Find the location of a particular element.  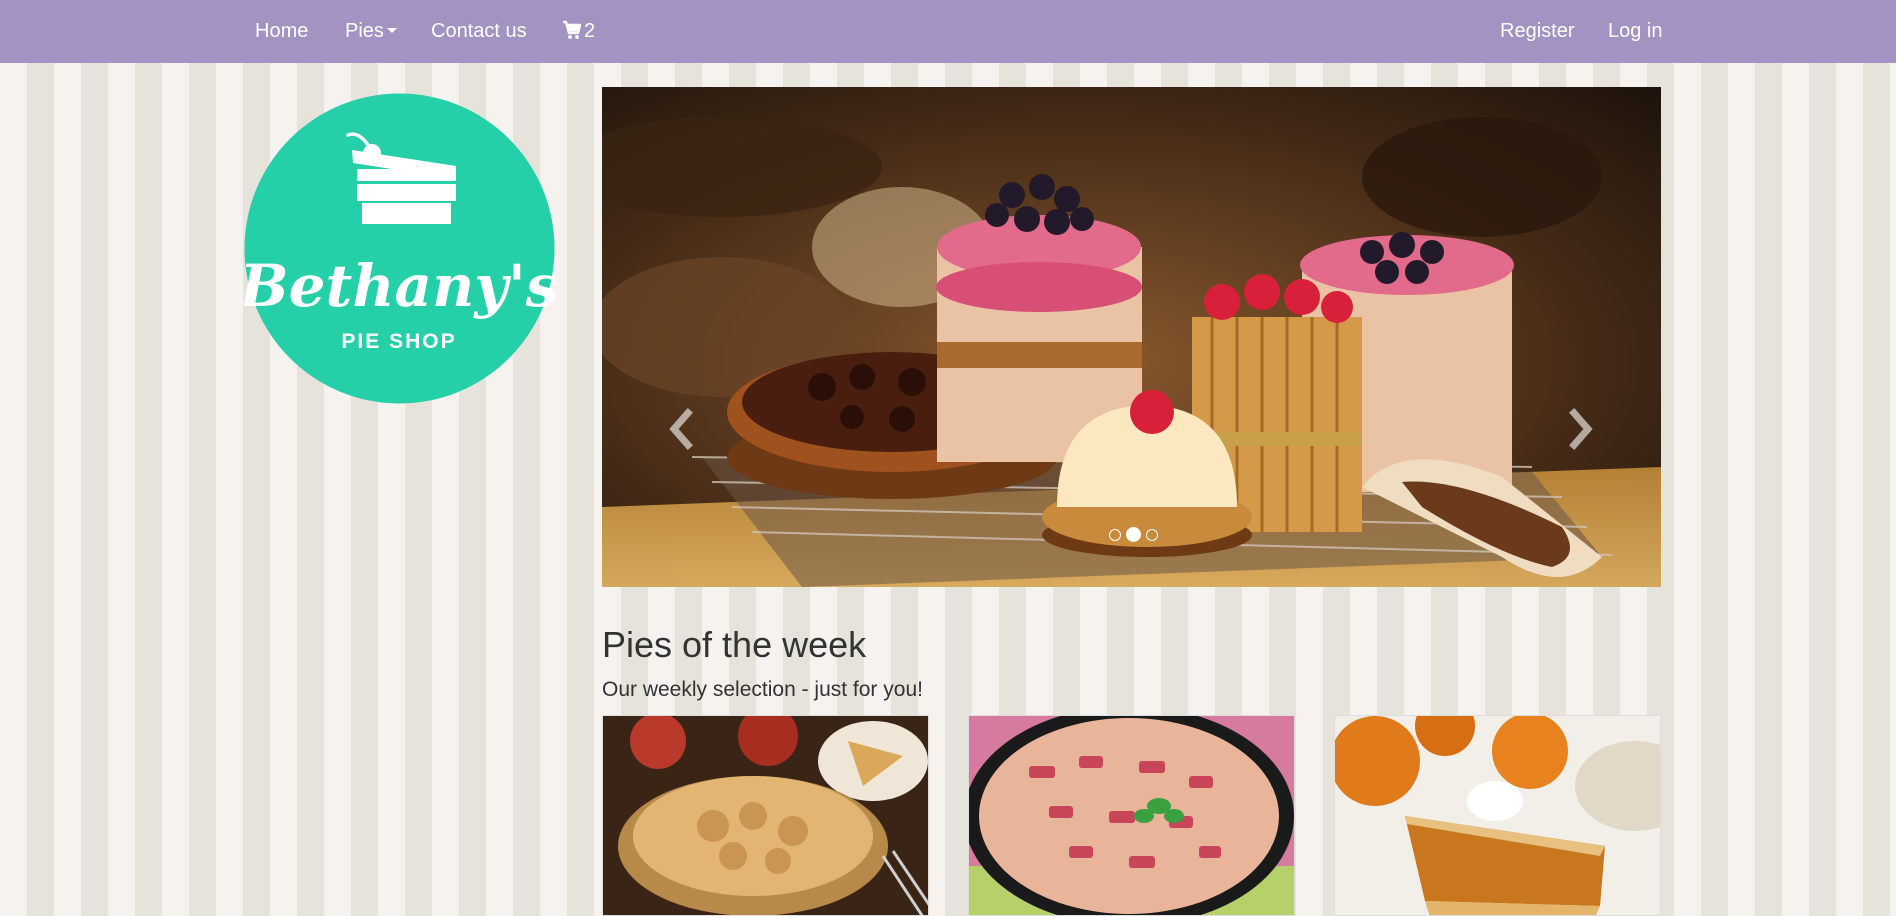

login-link: Log in is located at coordinates (1635, 31).